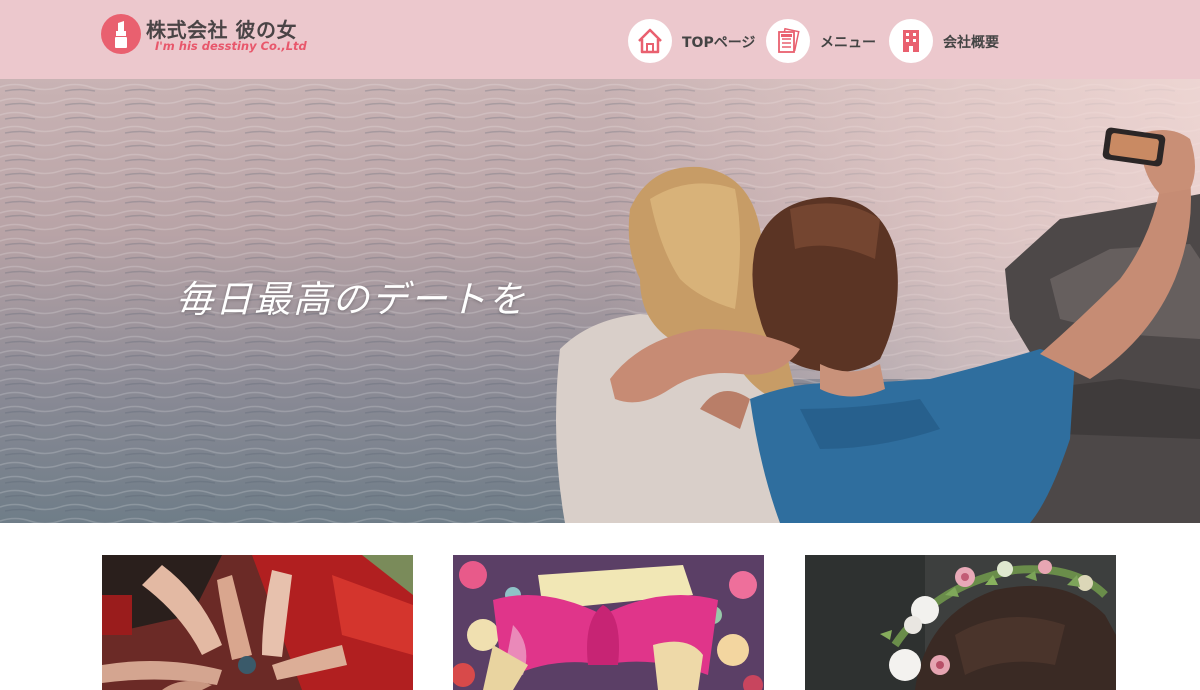 This screenshot has width=1200, height=690. I want to click on feature-card-flower-crown, so click(960, 622).